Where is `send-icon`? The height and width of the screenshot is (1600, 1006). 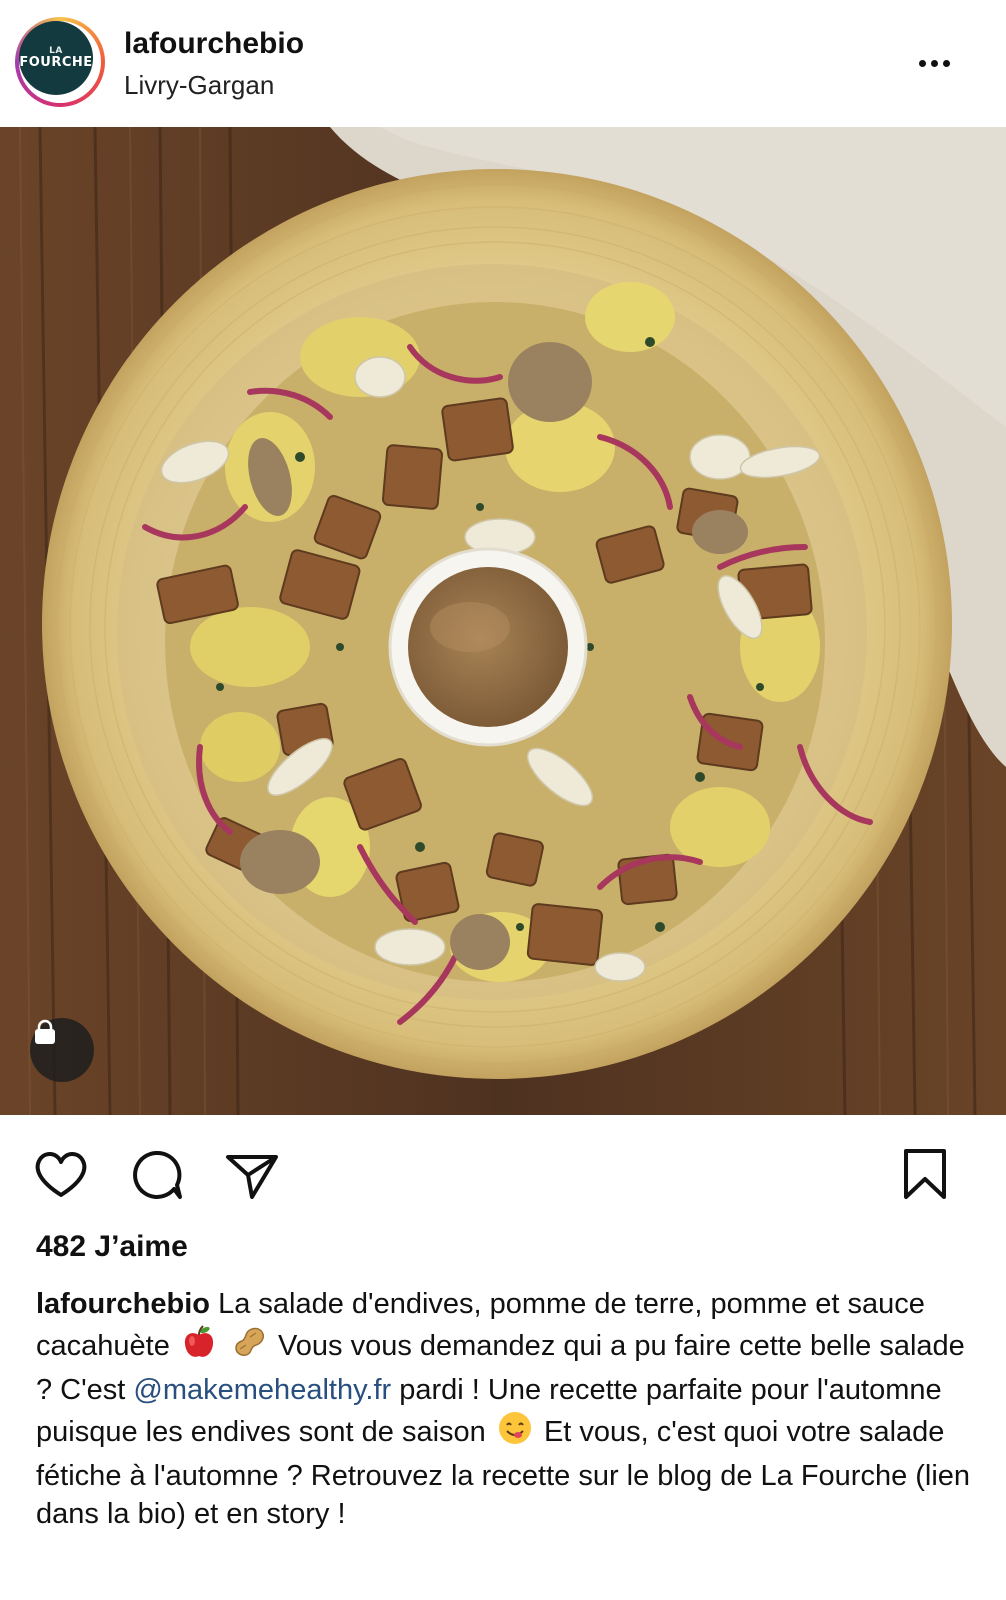 send-icon is located at coordinates (252, 1175).